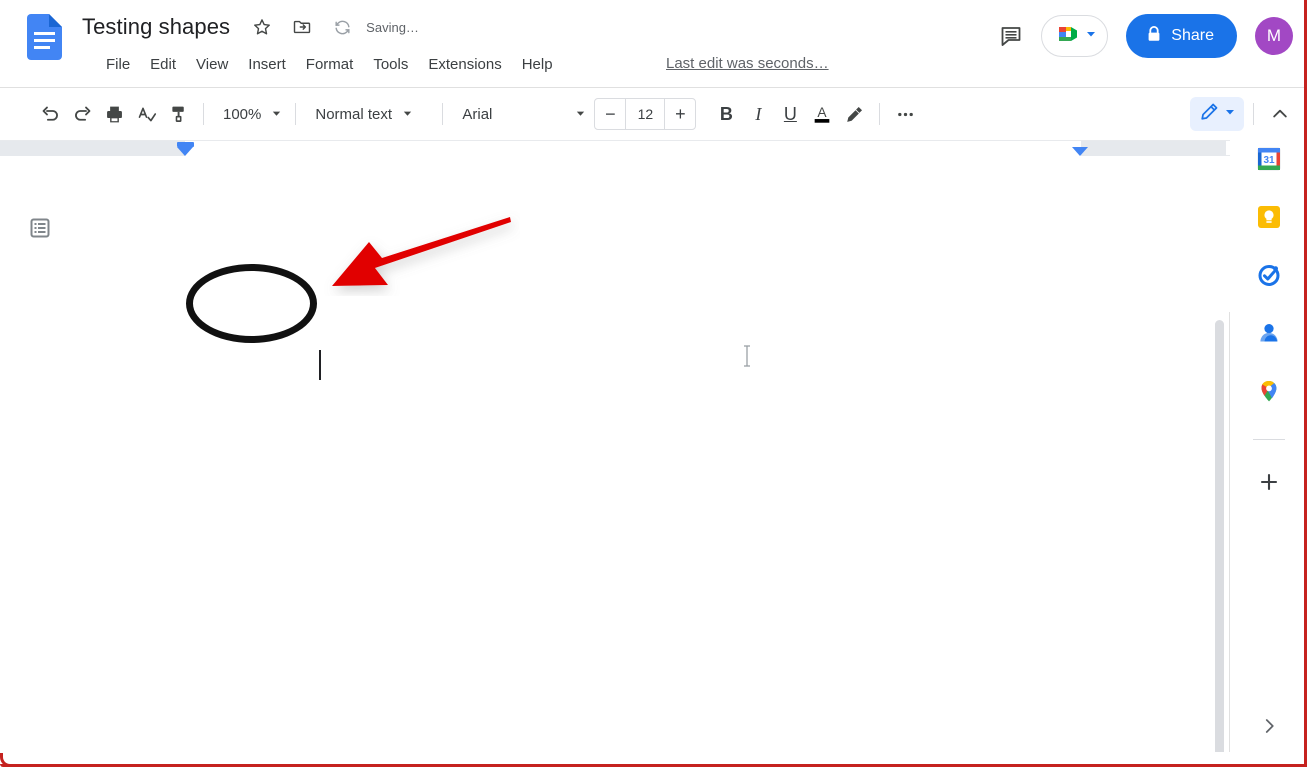 This screenshot has width=1307, height=767. I want to click on avatar: M, so click(1274, 36).